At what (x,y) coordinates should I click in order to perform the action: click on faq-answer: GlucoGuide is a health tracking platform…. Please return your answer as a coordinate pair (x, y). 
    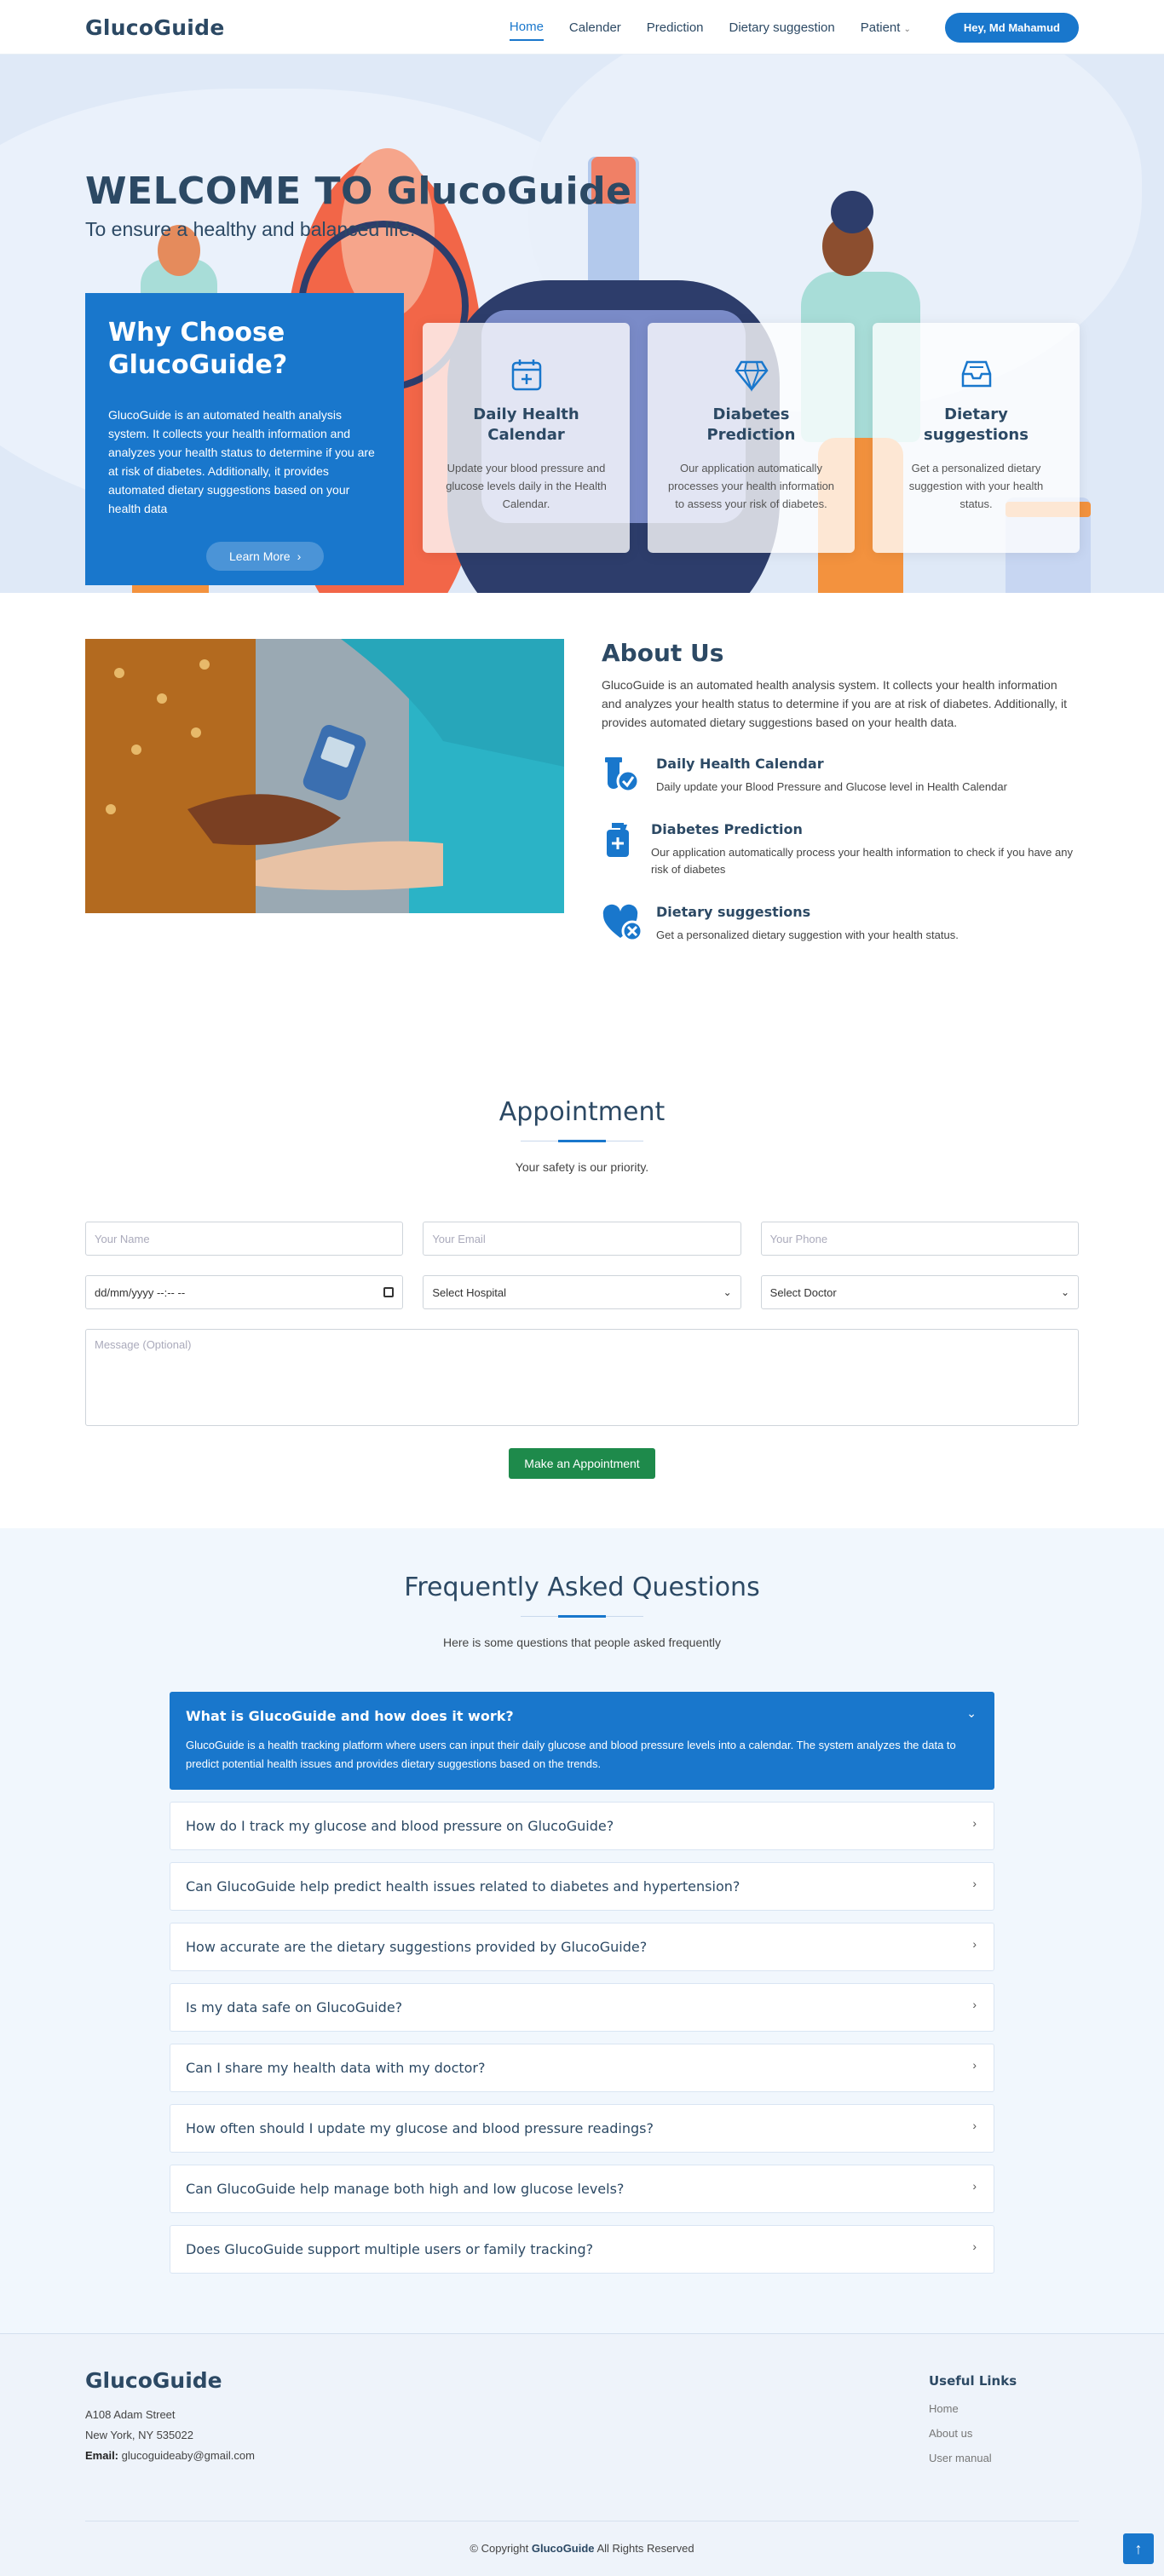
    Looking at the image, I should click on (571, 1755).